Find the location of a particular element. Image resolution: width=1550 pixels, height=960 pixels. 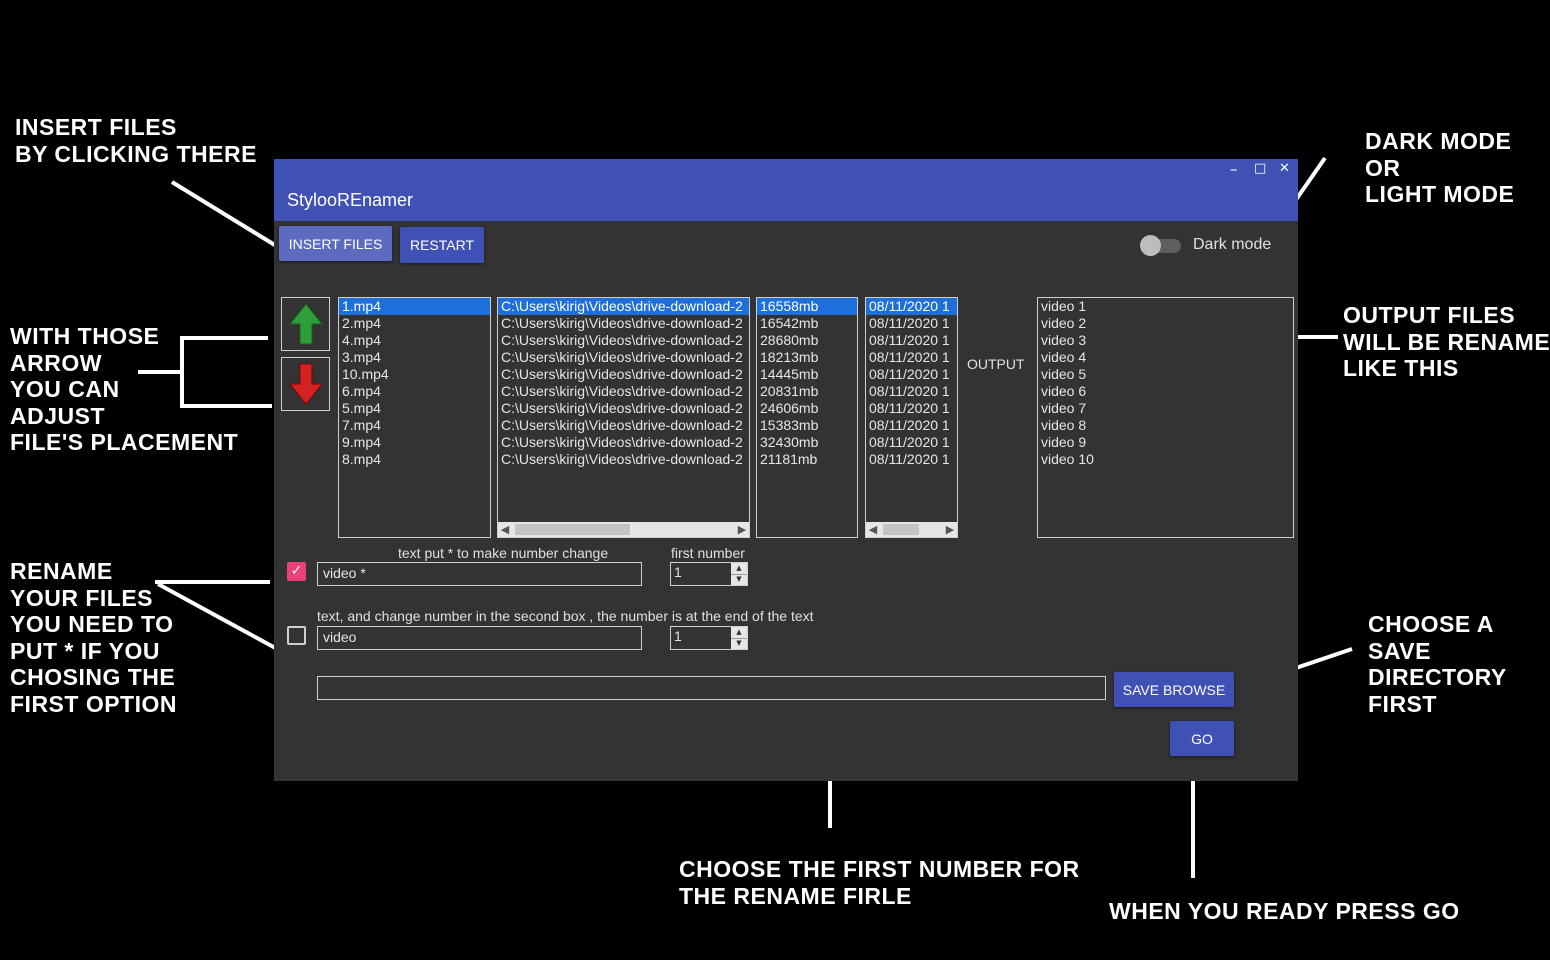

output-label: OUTPUT is located at coordinates (996, 364).